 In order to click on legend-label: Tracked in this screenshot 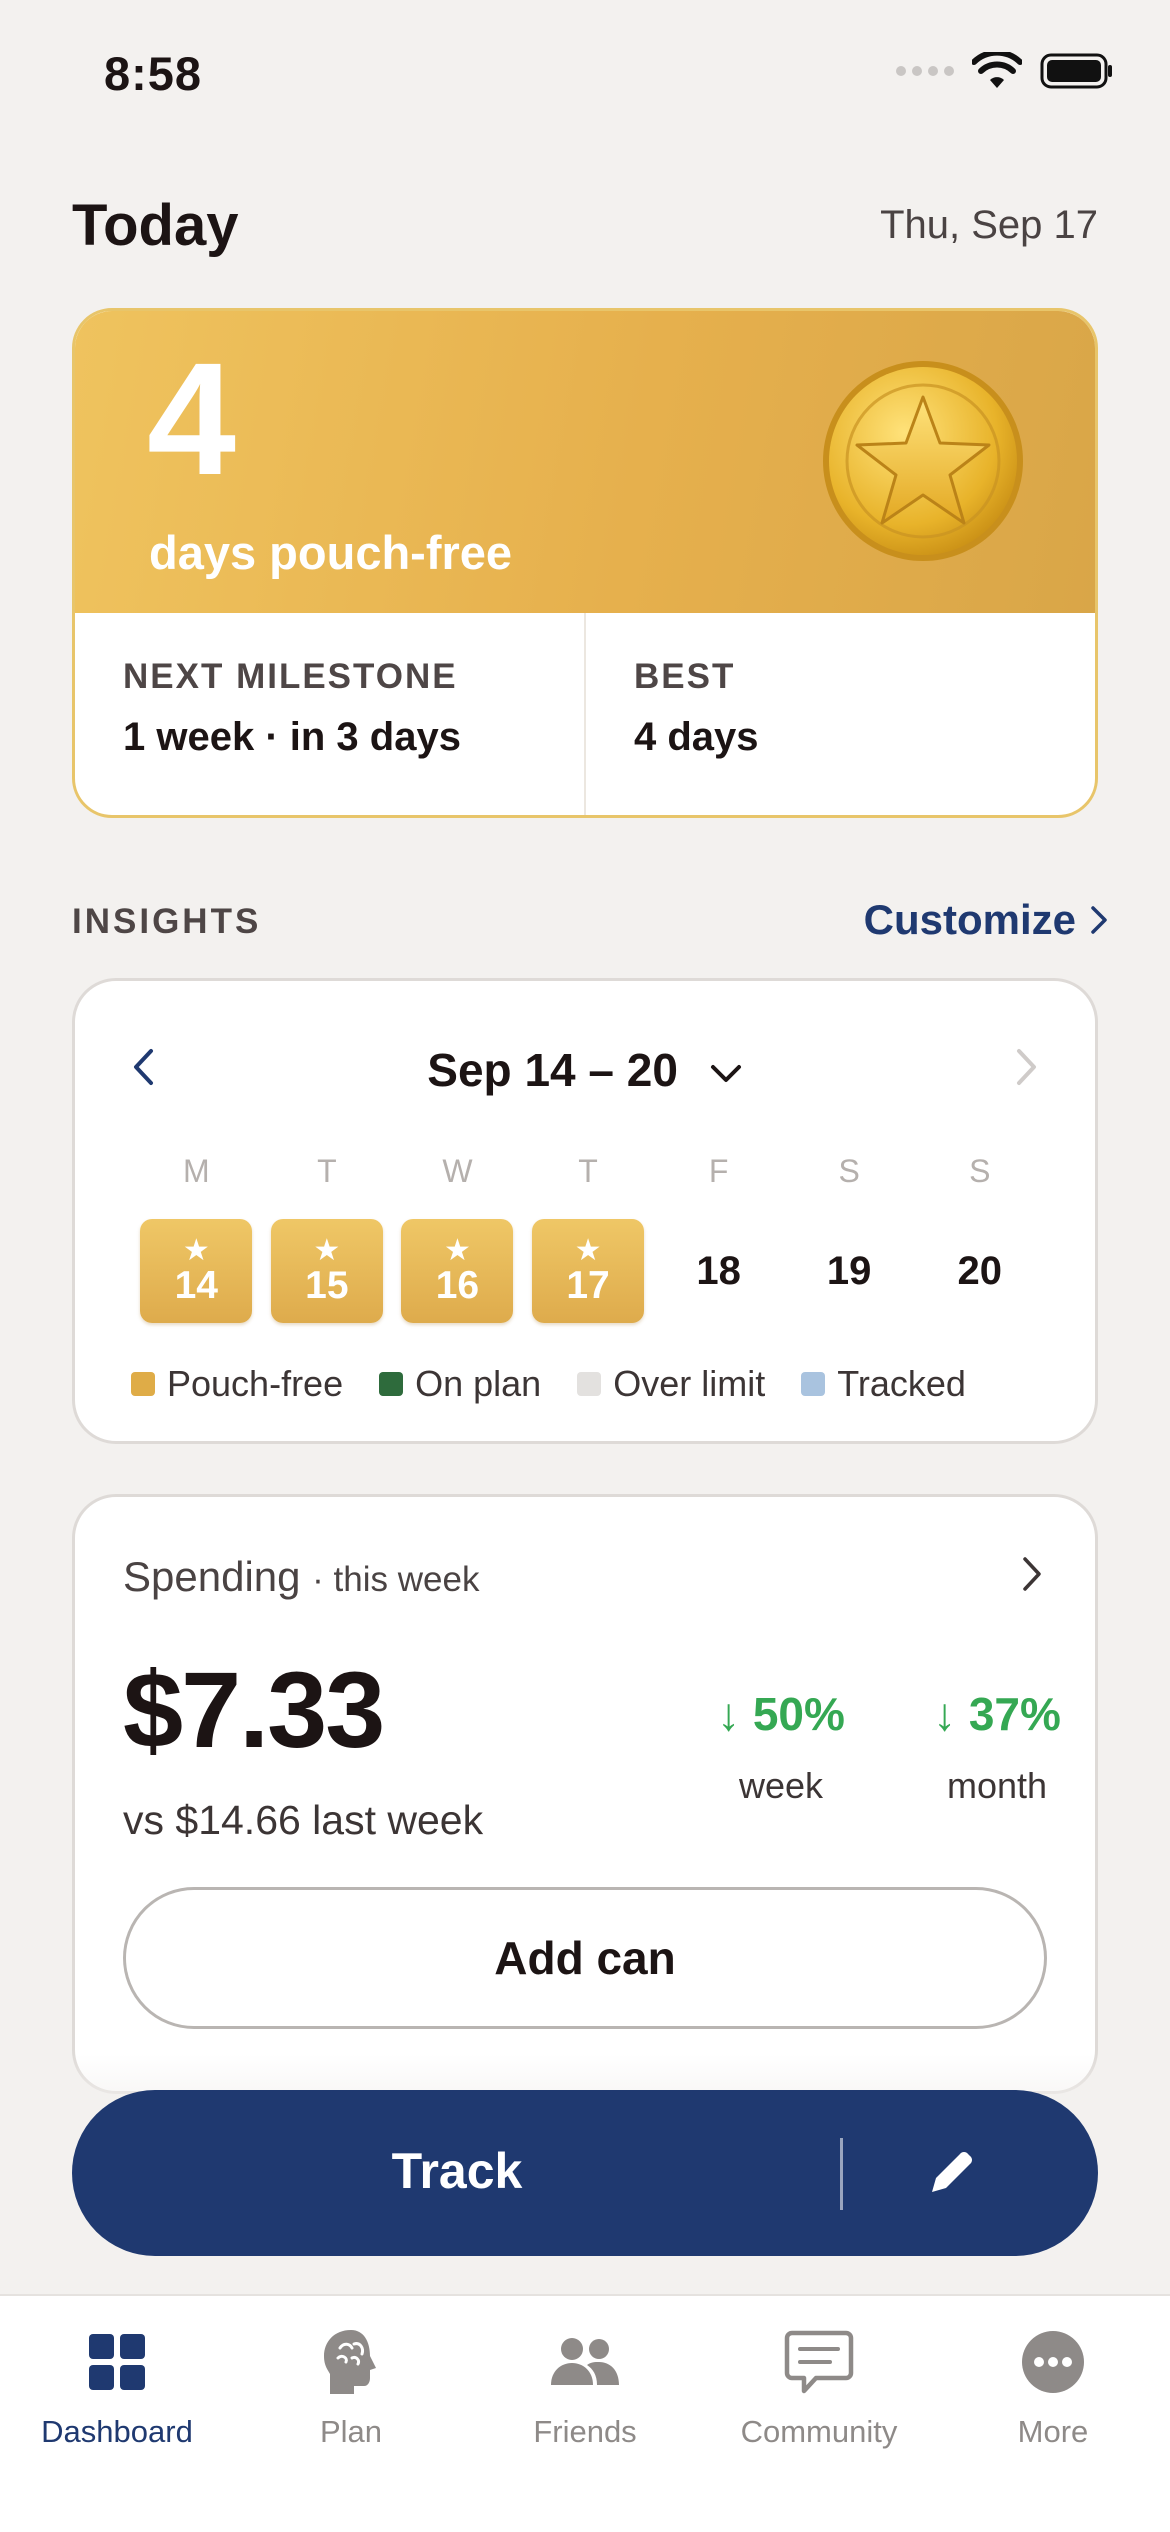, I will do `click(901, 1383)`.